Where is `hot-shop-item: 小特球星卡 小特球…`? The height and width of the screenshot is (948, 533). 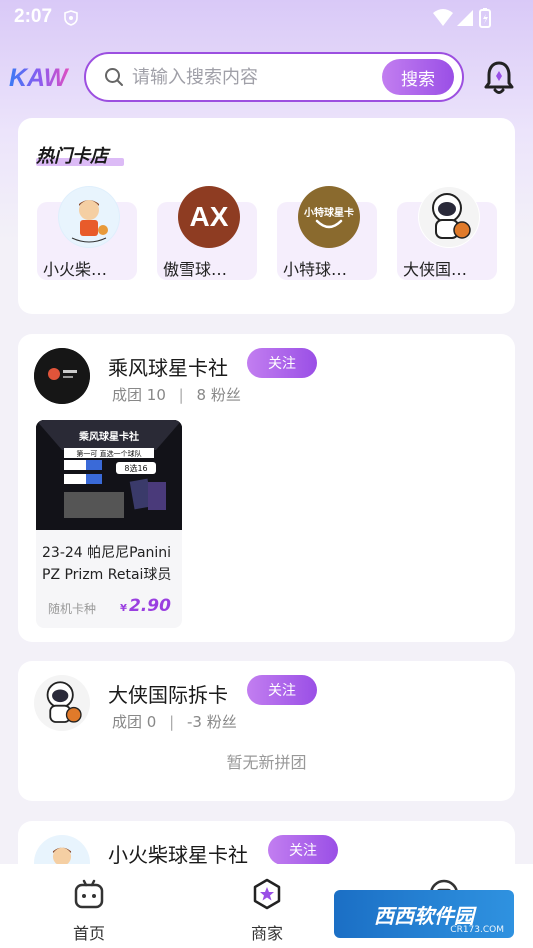 hot-shop-item: 小特球星卡 小特球… is located at coordinates (327, 242).